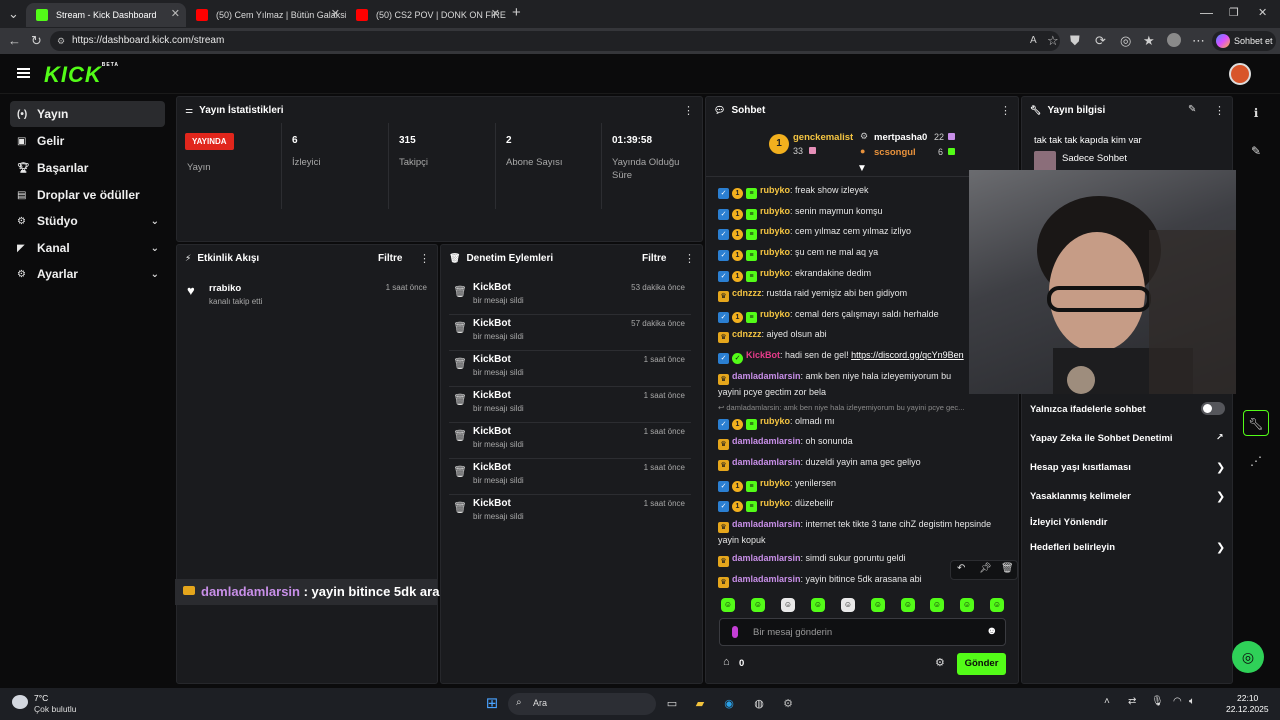  What do you see at coordinates (726, 662) in the screenshot?
I see `treasure-icon: ⌂` at bounding box center [726, 662].